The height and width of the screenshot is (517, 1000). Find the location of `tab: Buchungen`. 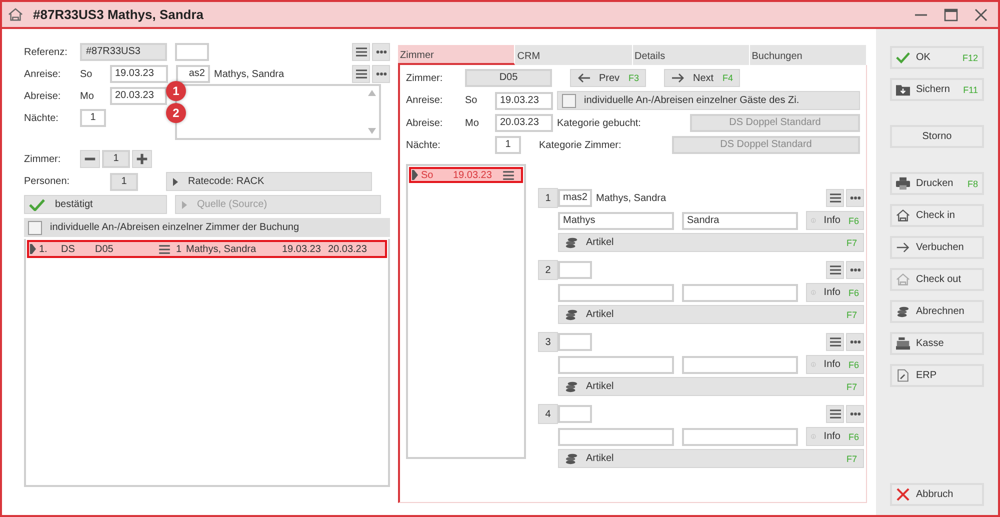

tab: Buchungen is located at coordinates (808, 55).